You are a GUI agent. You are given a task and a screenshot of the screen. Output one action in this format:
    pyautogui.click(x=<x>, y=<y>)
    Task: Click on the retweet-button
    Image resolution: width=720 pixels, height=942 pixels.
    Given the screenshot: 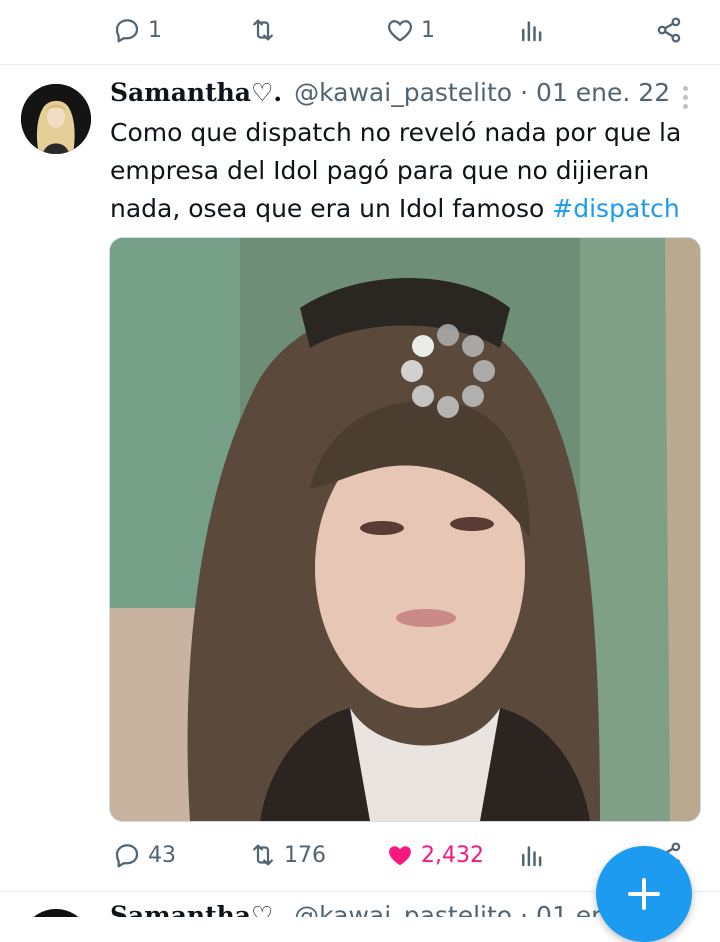 What is the action you would take?
    pyautogui.click(x=266, y=30)
    